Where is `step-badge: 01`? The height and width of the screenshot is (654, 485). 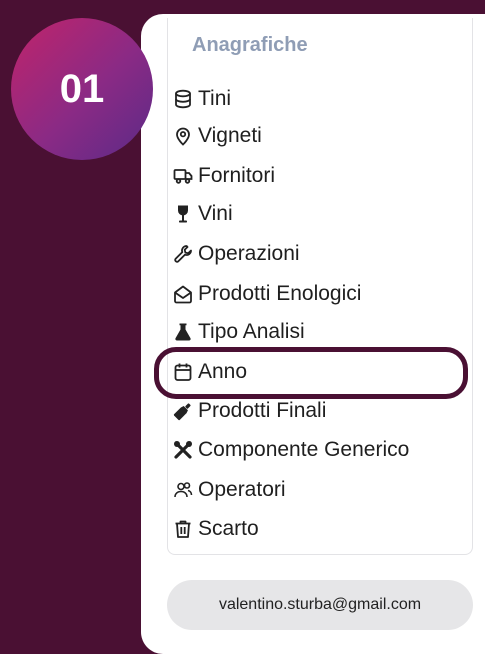 step-badge: 01 is located at coordinates (82, 89).